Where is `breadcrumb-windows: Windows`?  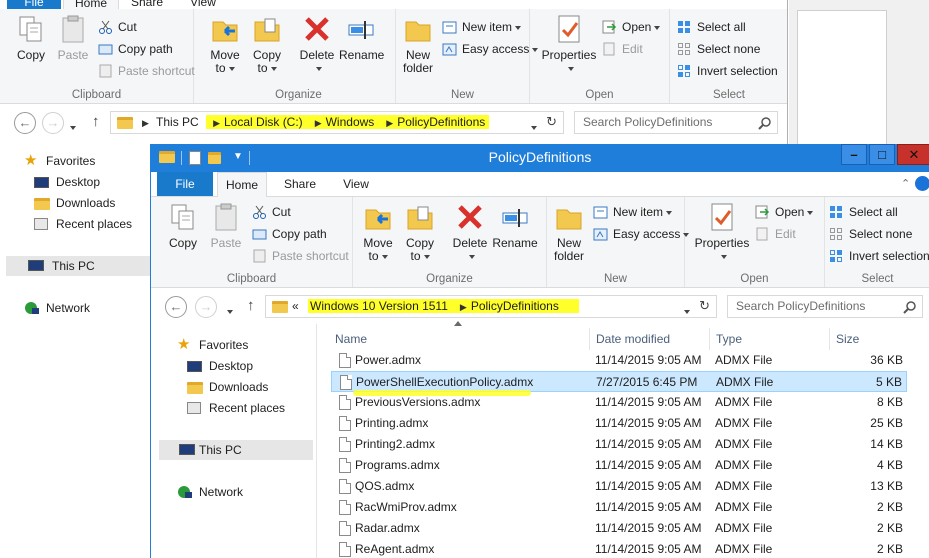 breadcrumb-windows: Windows is located at coordinates (350, 122).